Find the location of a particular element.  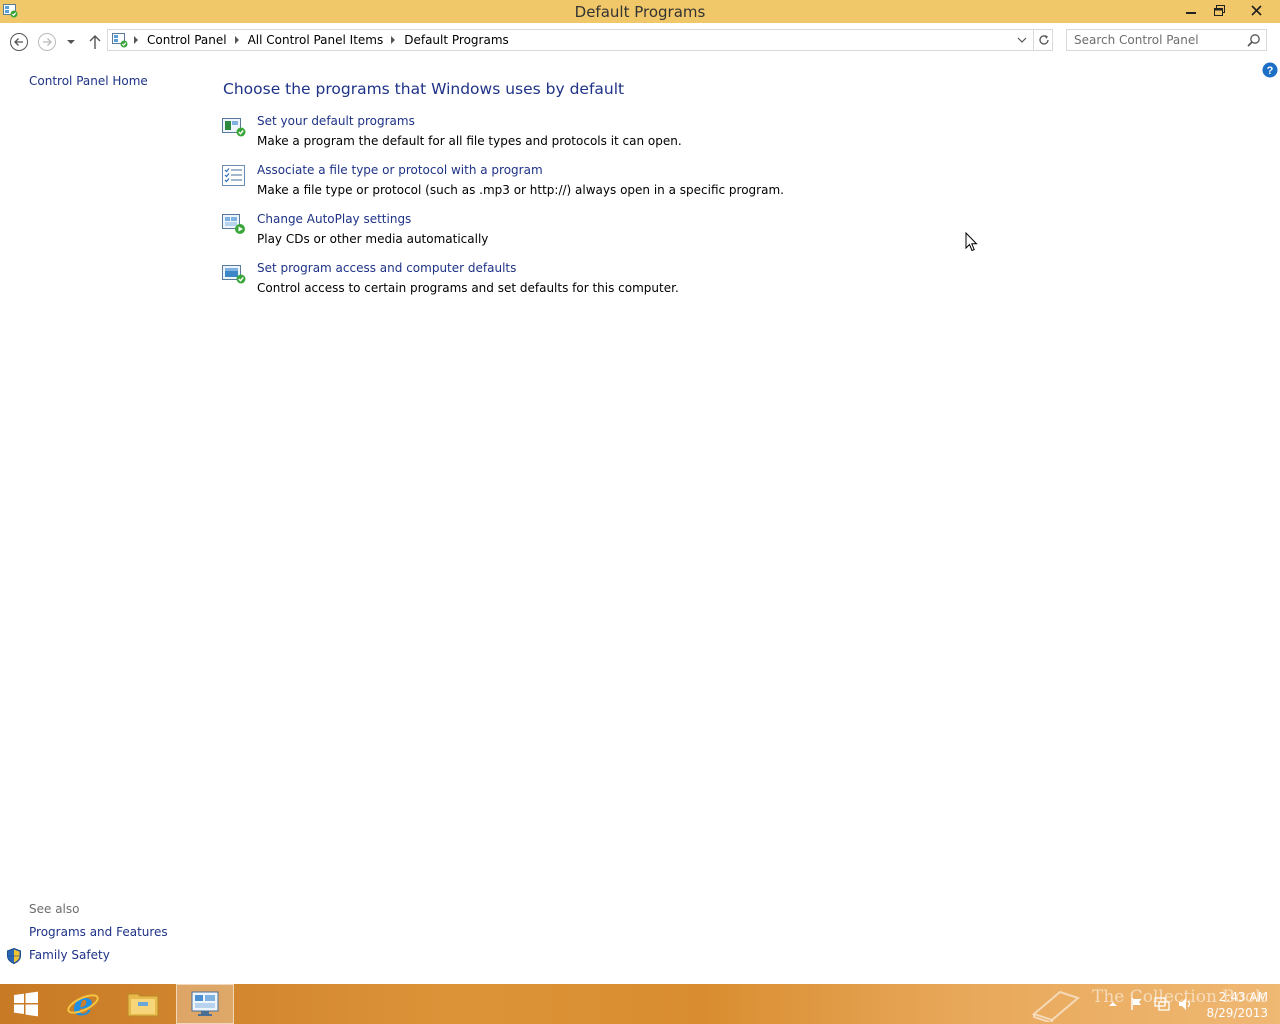

flag-icon is located at coordinates (1136, 1004).